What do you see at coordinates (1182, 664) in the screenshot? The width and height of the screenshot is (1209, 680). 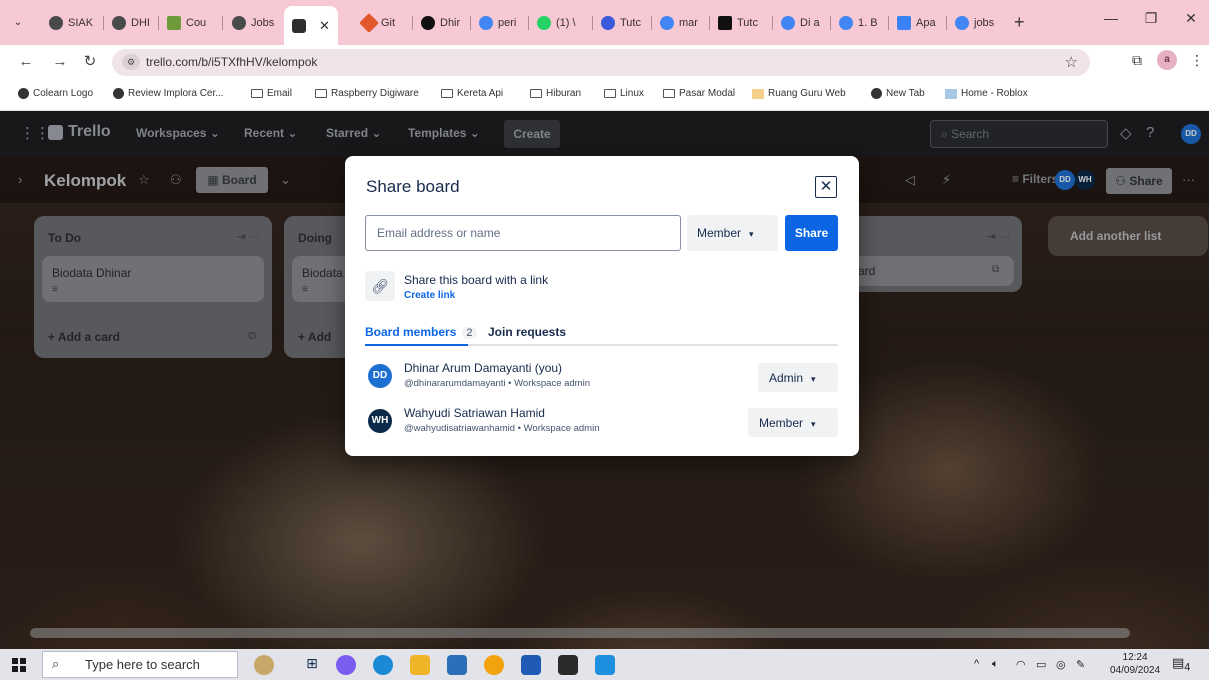 I see `notification-center-icon: ▤4` at bounding box center [1182, 664].